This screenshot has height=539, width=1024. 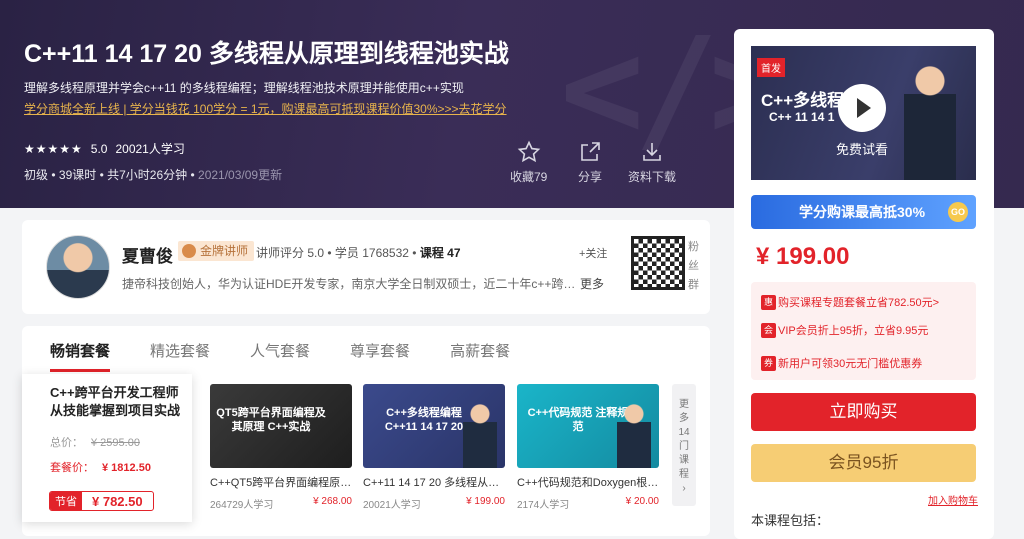 What do you see at coordinates (99, 148) in the screenshot?
I see `rating-score: 5.0` at bounding box center [99, 148].